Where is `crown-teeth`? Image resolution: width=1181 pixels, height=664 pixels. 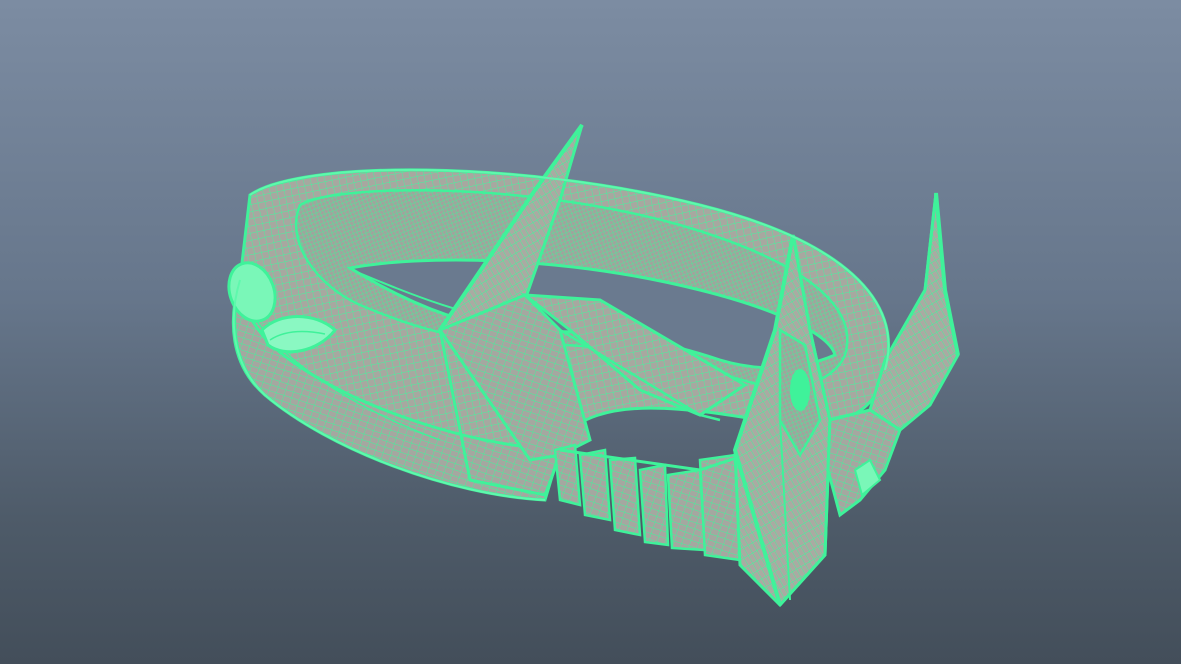 crown-teeth is located at coordinates (649, 502).